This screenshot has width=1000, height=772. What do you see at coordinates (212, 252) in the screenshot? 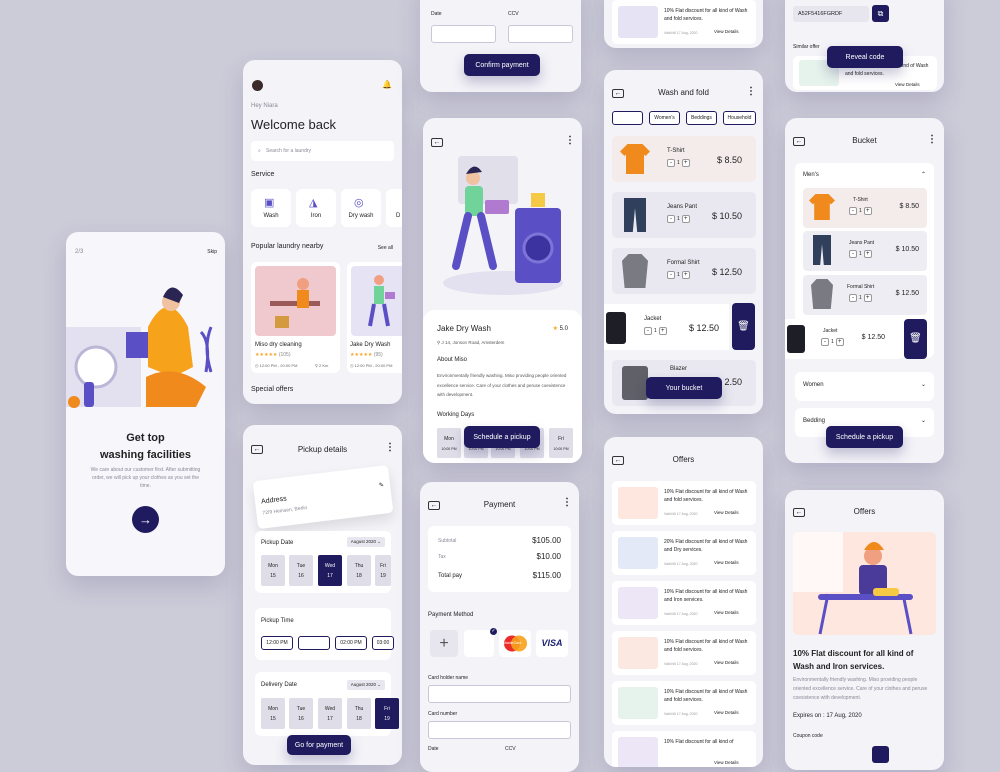
I see `skip-link: Skip` at bounding box center [212, 252].